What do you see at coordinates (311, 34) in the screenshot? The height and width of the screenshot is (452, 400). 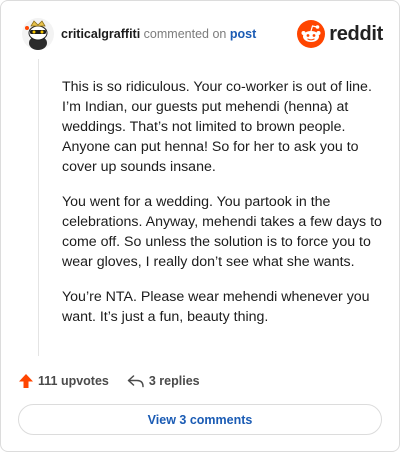 I see `reddit-logo-icon` at bounding box center [311, 34].